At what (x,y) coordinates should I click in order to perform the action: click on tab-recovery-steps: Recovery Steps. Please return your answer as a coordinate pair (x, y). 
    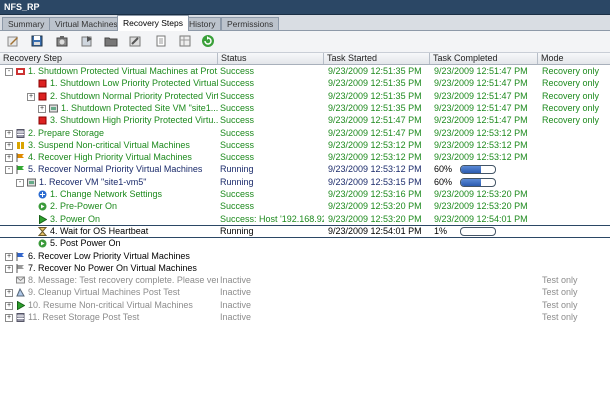
    Looking at the image, I should click on (153, 23).